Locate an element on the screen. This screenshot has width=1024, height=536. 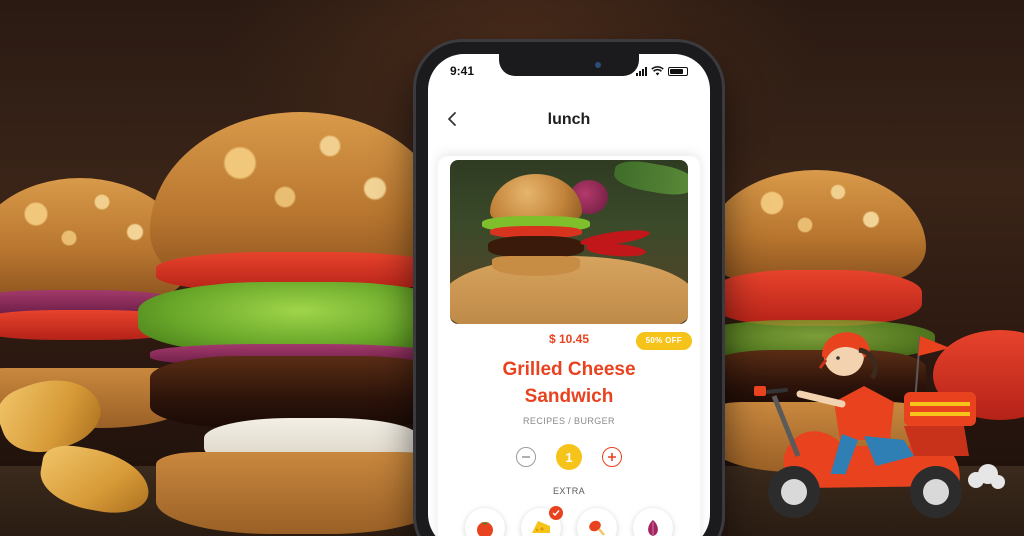
wifi-icon is located at coordinates (657, 71).